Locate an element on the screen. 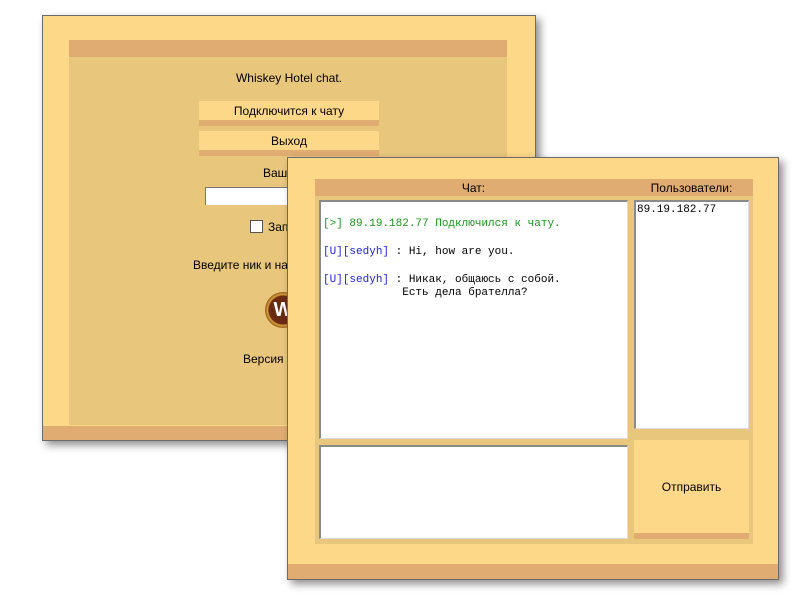 The image size is (800, 600). chat-header: Чат: is located at coordinates (473, 188).